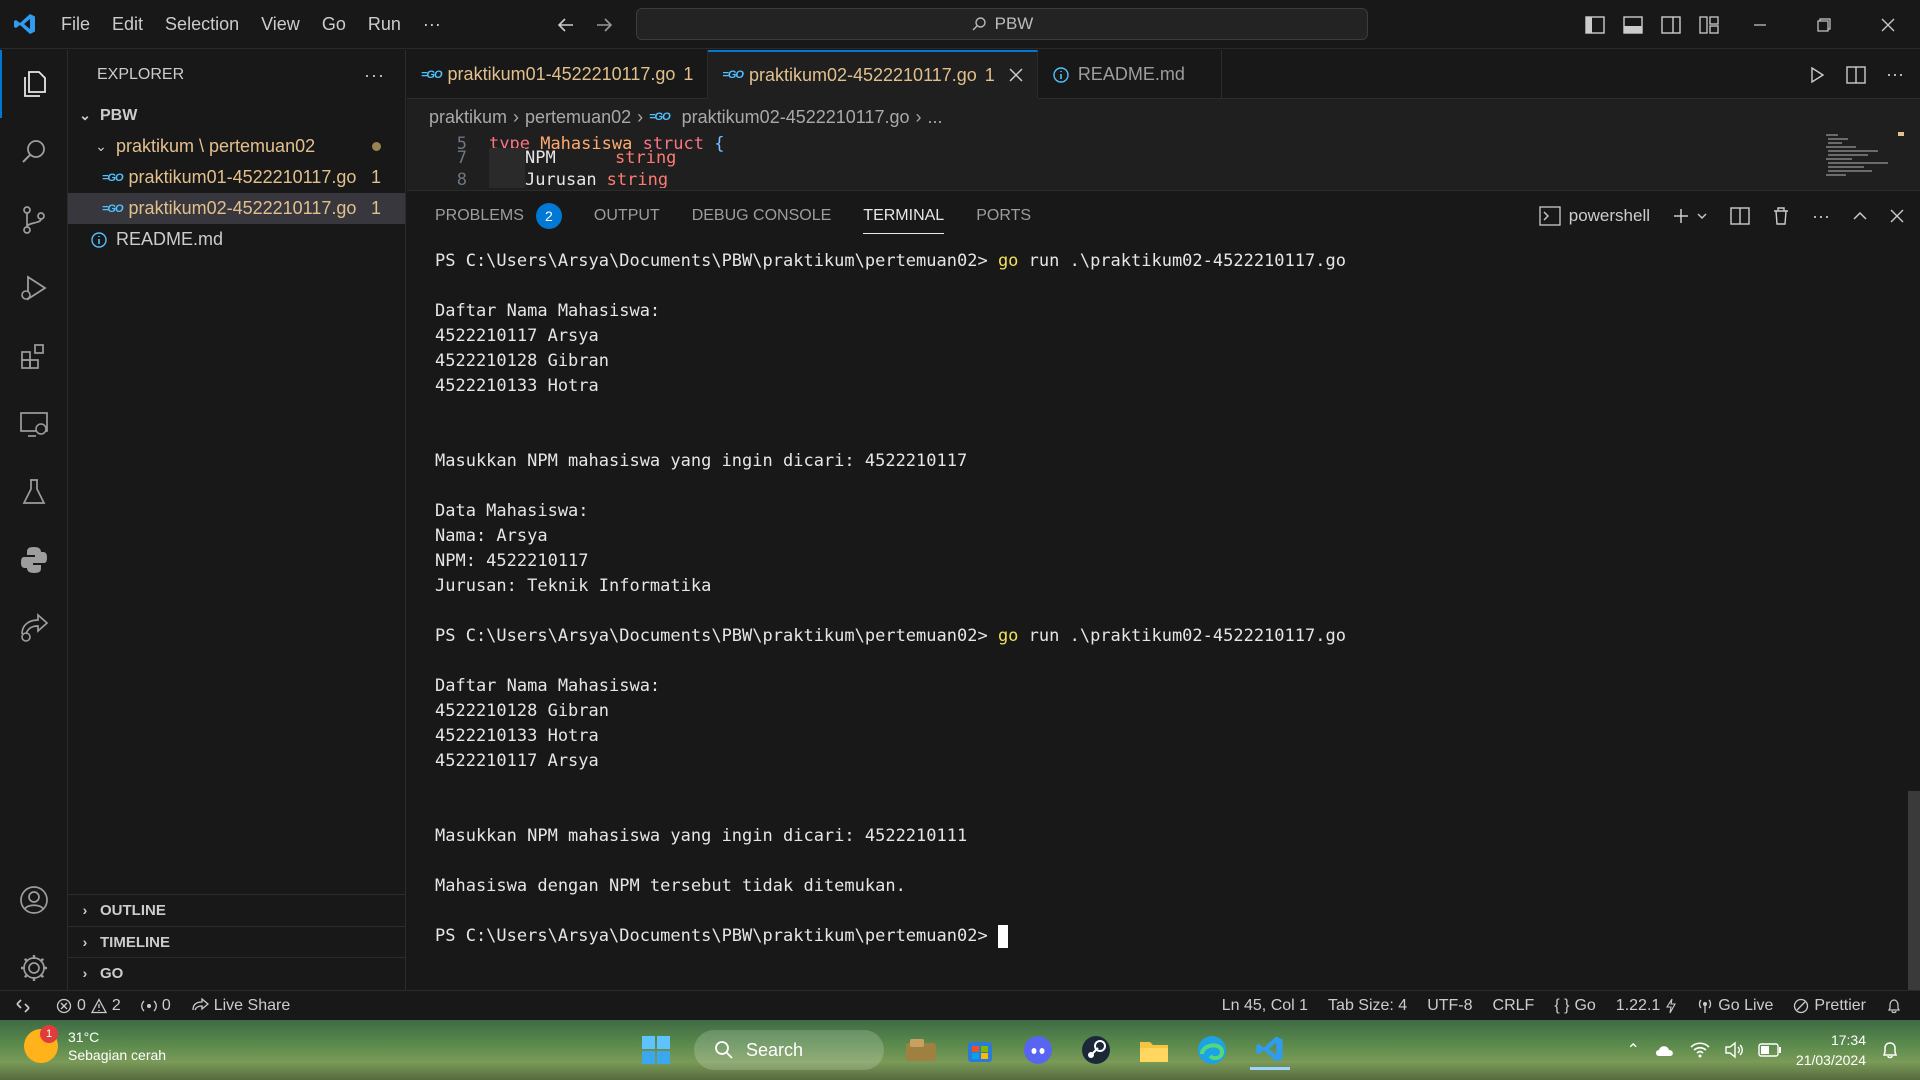 Image resolution: width=1920 pixels, height=1080 pixels. I want to click on tab-output: OUTPUT, so click(627, 216).